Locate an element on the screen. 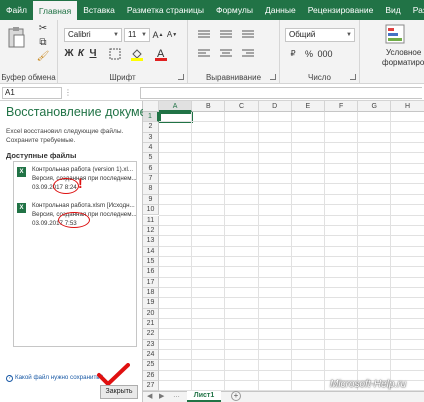 The width and height of the screenshot is (424, 402). tab-0: Файл is located at coordinates (16, 10).